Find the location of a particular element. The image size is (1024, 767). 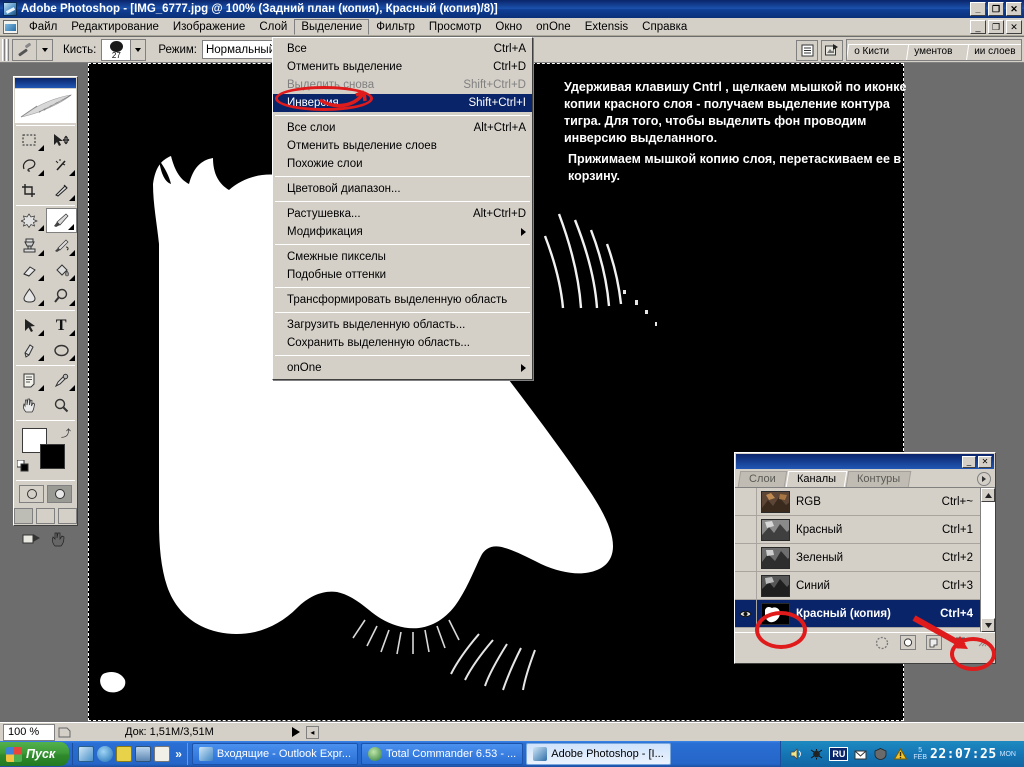

internet-explorer-icon is located at coordinates (105, 754).